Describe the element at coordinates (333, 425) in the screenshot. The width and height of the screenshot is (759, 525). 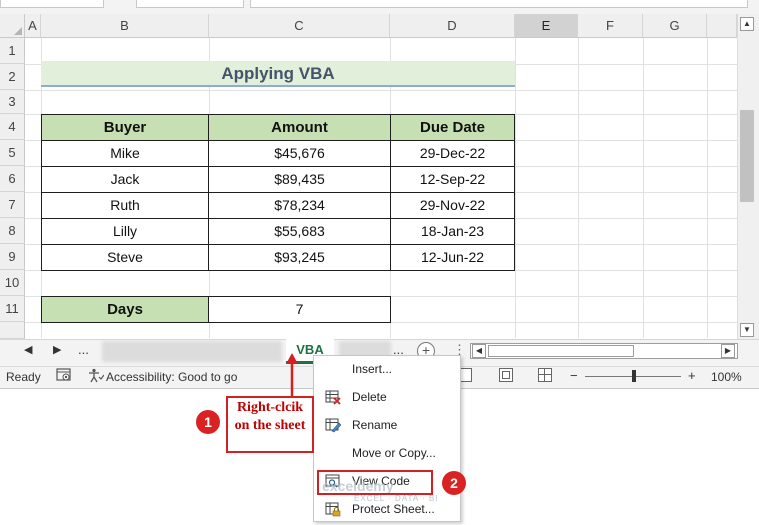
I see `rename-sheet-icon` at that location.